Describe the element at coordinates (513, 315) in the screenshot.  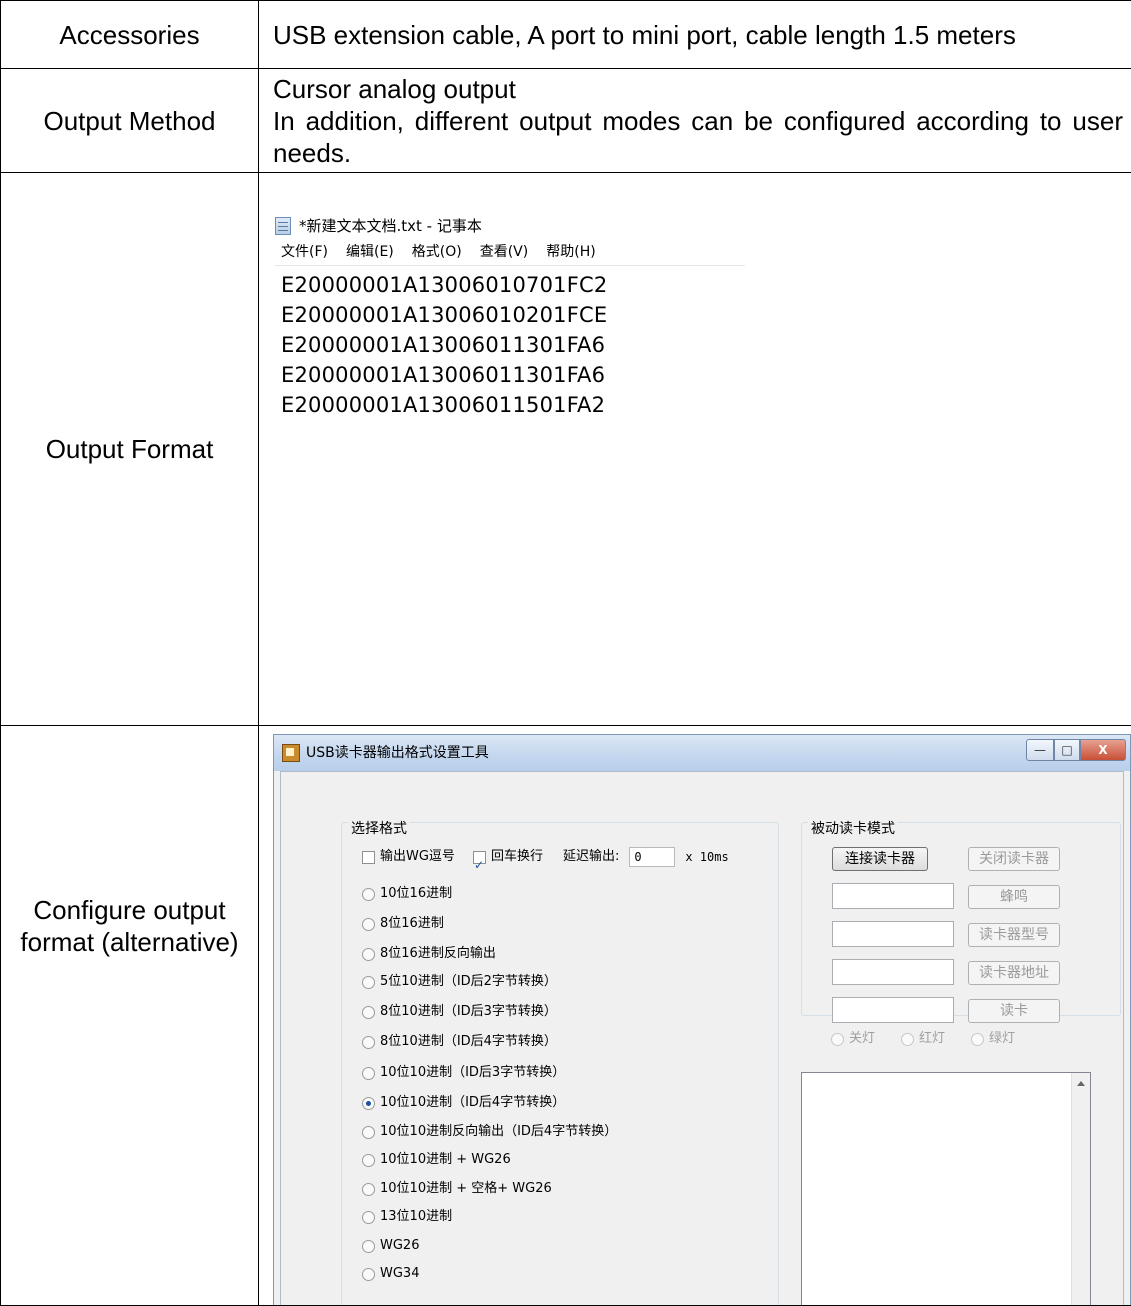
I see `notepad-line: E20000001A13006010201FCE` at that location.